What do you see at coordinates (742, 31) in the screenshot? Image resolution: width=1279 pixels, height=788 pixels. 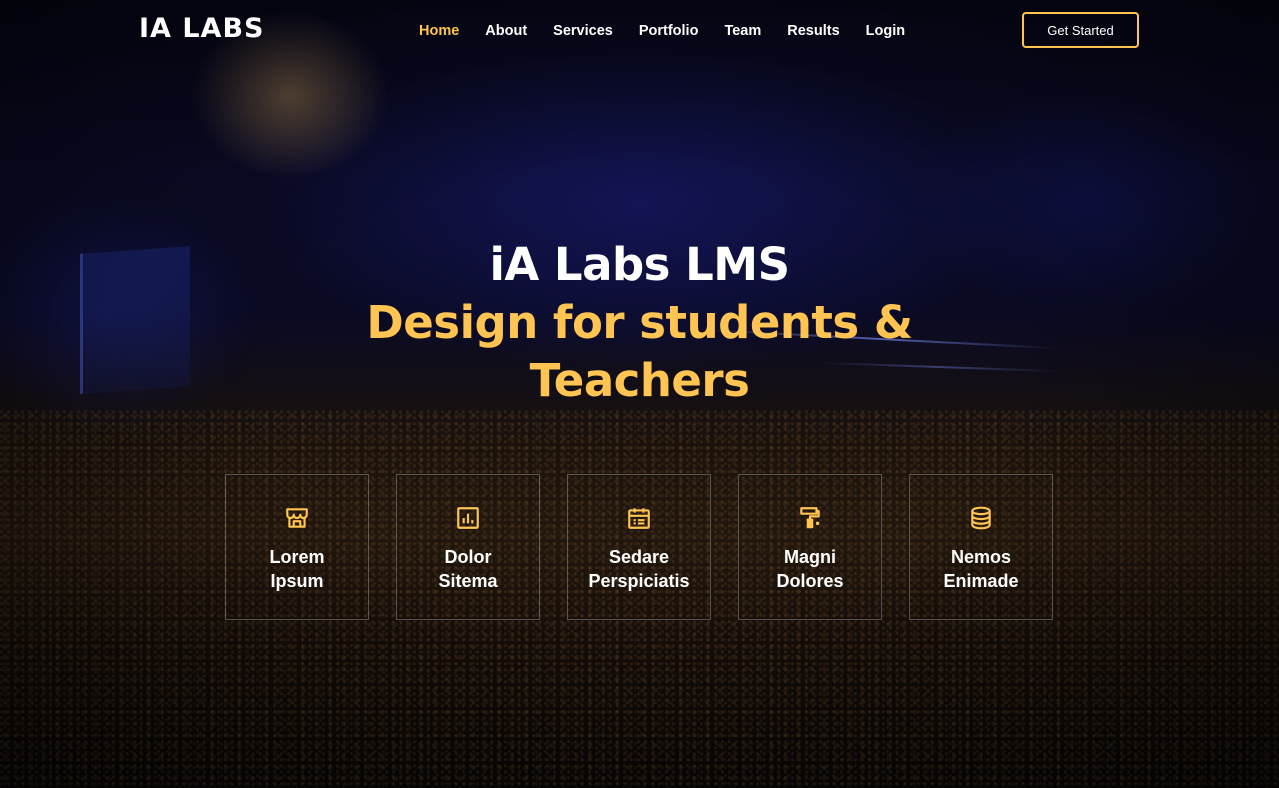 I see `nav-team: Team` at bounding box center [742, 31].